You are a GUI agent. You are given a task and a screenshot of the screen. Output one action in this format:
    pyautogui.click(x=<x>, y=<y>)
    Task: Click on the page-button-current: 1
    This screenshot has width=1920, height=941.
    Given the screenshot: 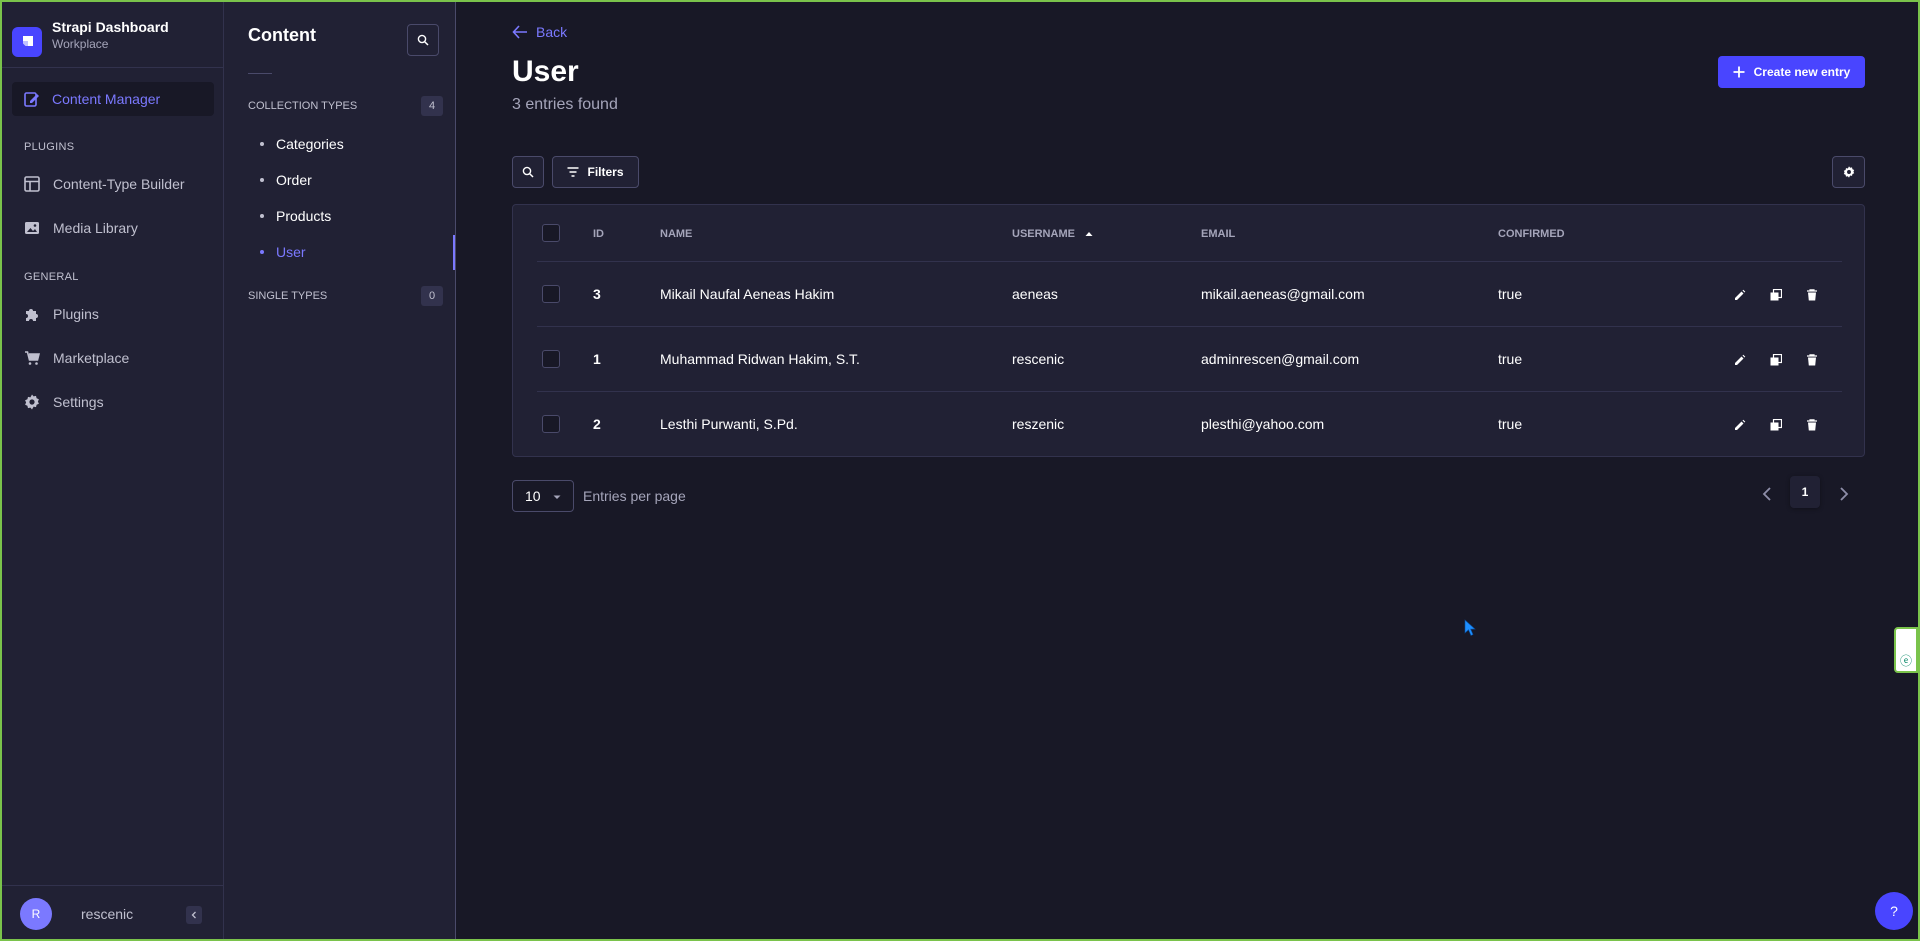 What is the action you would take?
    pyautogui.click(x=1805, y=492)
    